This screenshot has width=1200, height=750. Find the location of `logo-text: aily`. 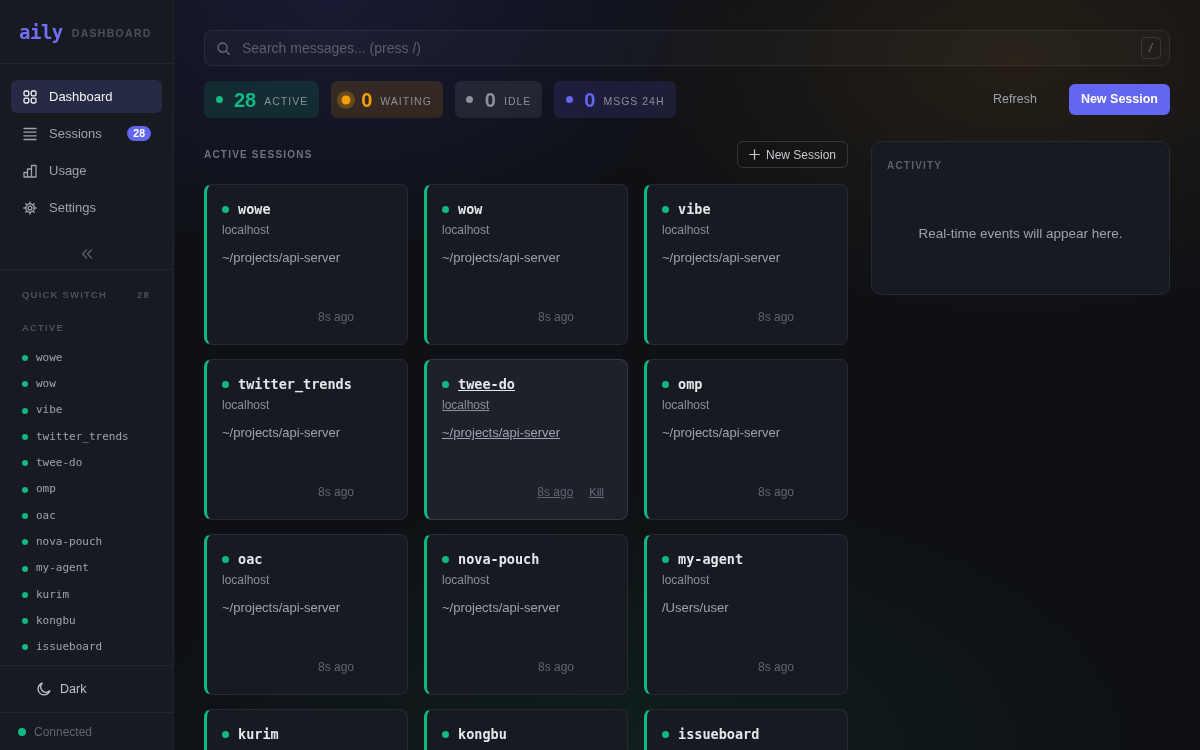

logo-text: aily is located at coordinates (41, 31).